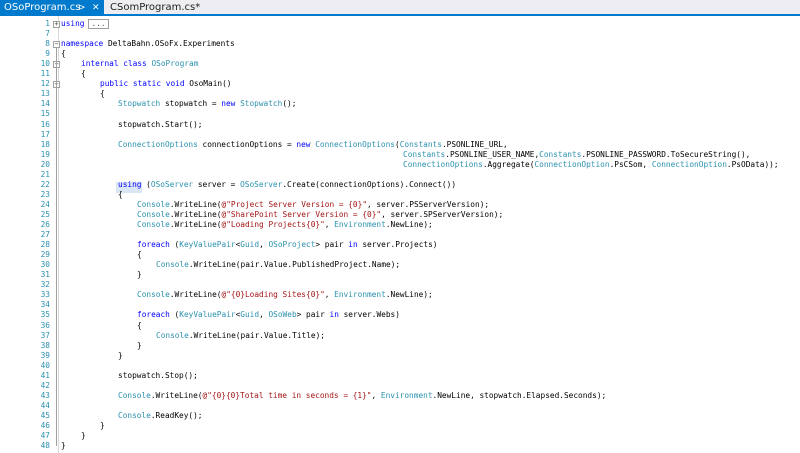 This screenshot has width=800, height=453. What do you see at coordinates (135, 64) in the screenshot?
I see `code-token: class` at bounding box center [135, 64].